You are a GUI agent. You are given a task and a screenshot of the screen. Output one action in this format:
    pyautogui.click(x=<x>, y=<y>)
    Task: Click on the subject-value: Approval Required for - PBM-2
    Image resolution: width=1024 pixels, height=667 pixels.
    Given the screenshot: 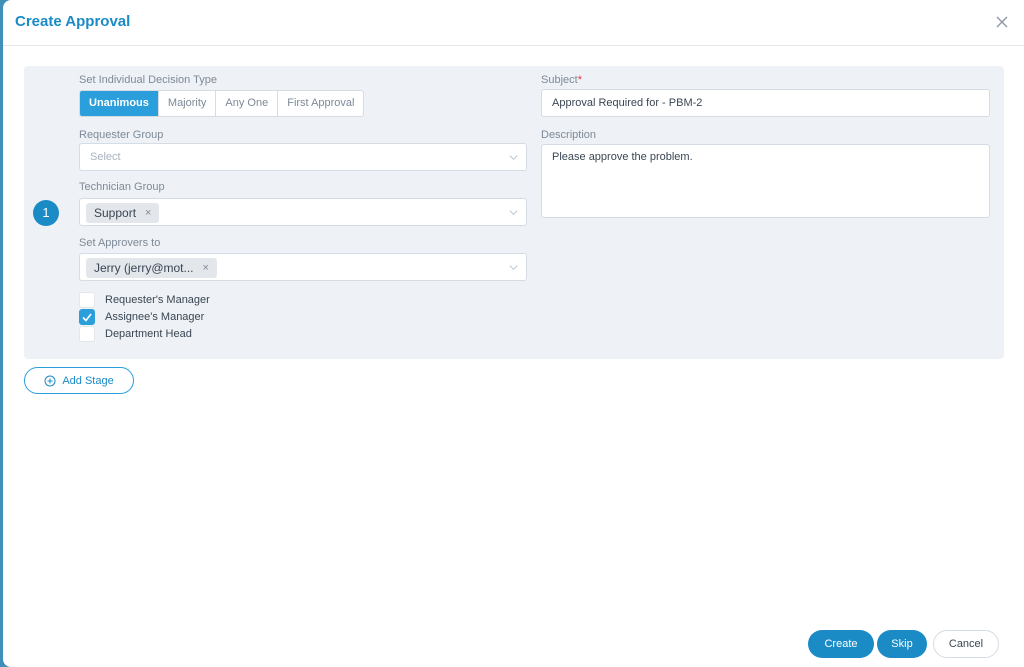 What is the action you would take?
    pyautogui.click(x=627, y=103)
    